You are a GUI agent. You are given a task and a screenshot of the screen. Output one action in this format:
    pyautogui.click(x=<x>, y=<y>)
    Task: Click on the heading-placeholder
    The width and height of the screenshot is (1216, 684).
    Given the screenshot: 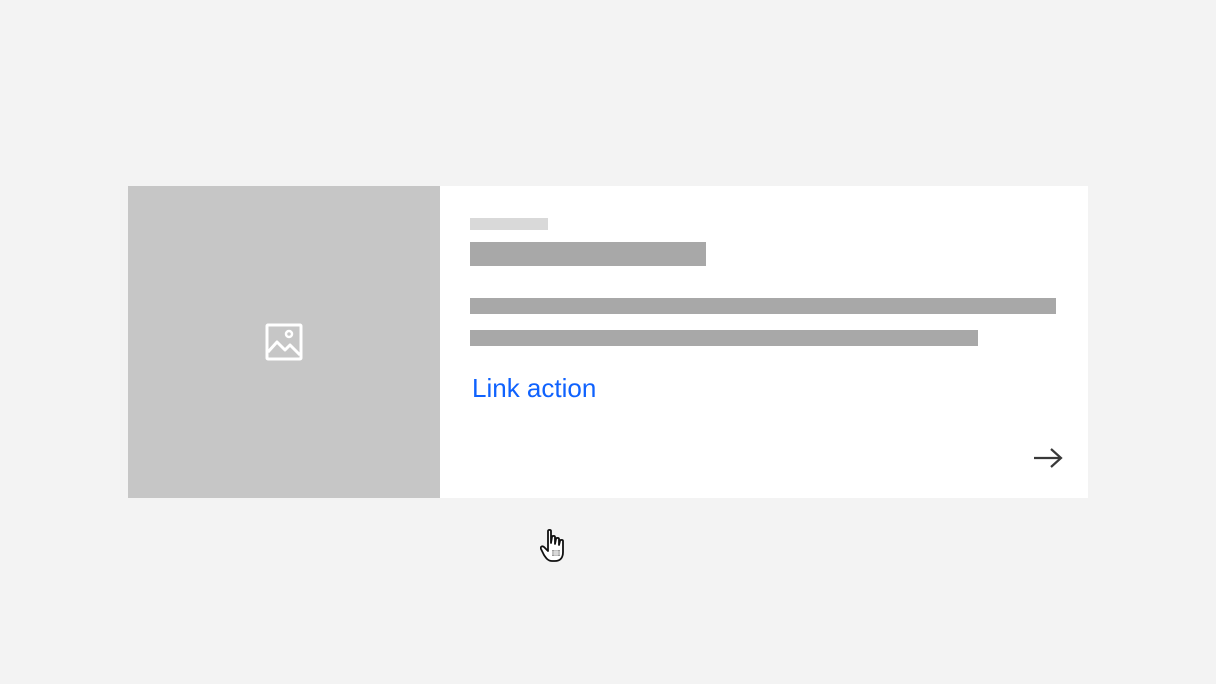 What is the action you would take?
    pyautogui.click(x=588, y=254)
    